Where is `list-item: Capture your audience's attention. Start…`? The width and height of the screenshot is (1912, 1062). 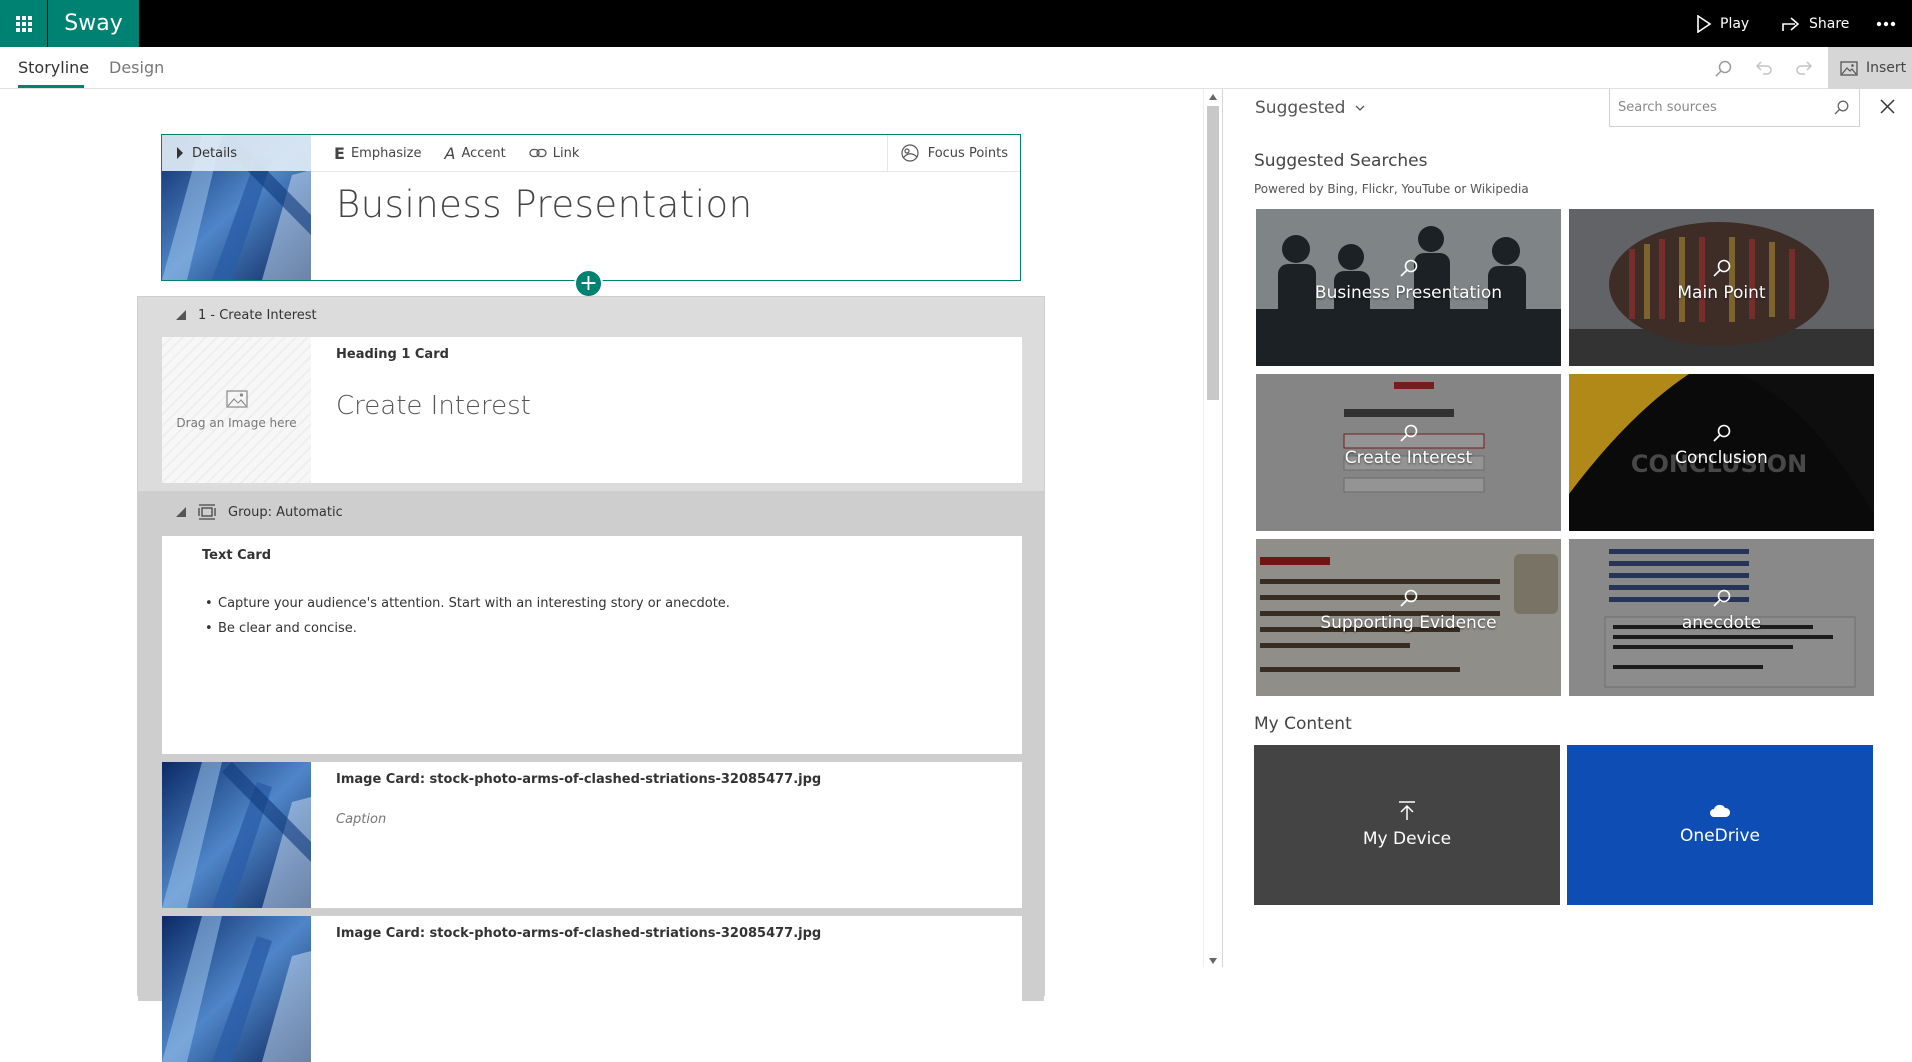 list-item: Capture your audience's attention. Start… is located at coordinates (474, 603).